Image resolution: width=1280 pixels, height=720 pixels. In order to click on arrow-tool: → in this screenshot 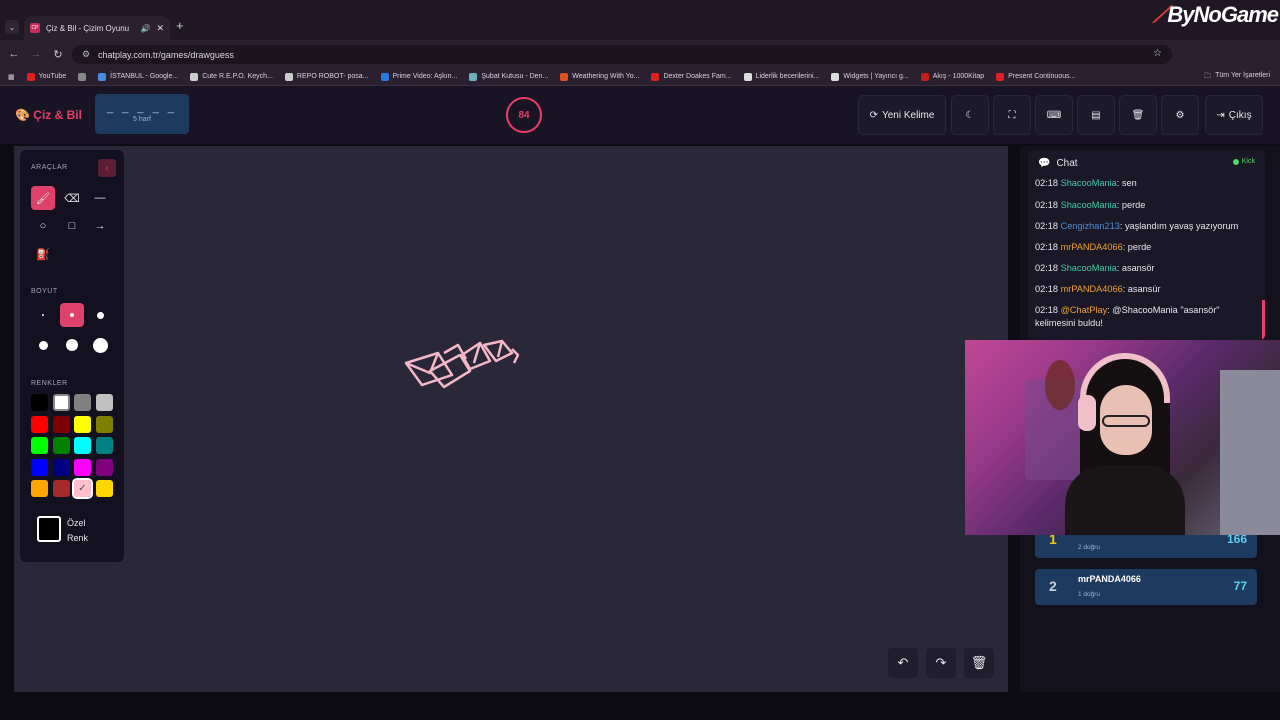, I will do `click(100, 226)`.